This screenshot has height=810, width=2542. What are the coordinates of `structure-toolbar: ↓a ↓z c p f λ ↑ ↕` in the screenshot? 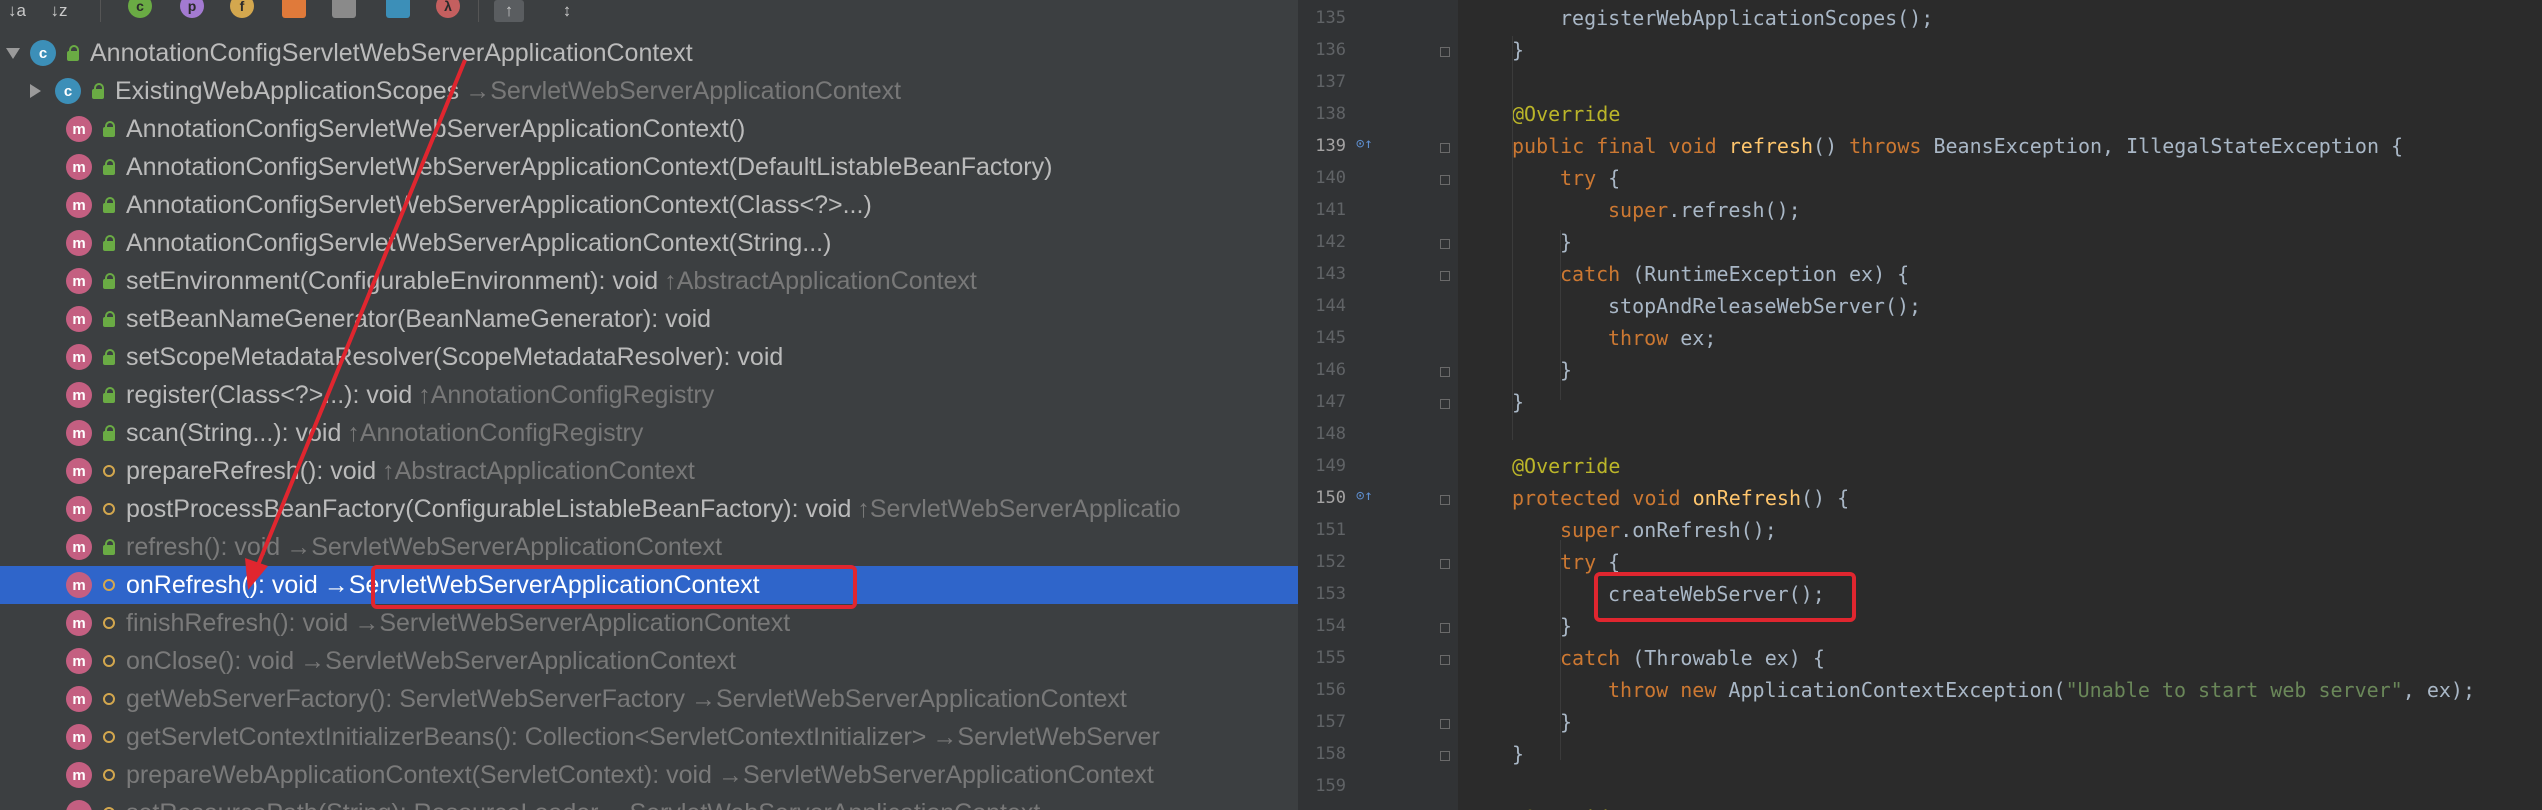 It's located at (649, 15).